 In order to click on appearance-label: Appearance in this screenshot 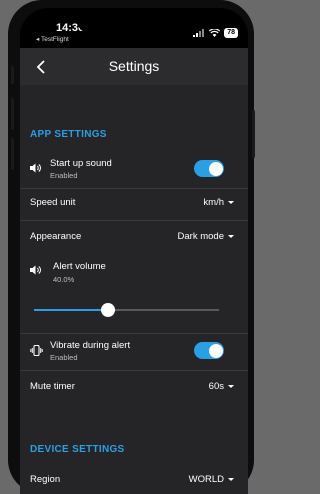, I will do `click(56, 236)`.